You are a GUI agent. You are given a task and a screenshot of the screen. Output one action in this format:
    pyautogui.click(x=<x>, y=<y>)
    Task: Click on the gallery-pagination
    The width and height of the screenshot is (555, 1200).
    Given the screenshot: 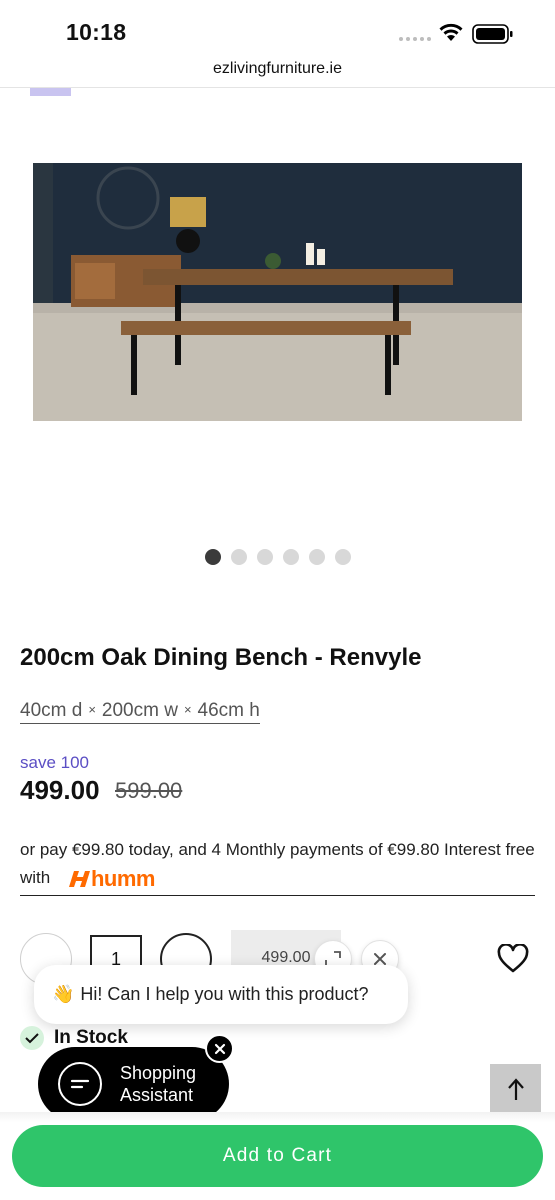 What is the action you would take?
    pyautogui.click(x=278, y=557)
    